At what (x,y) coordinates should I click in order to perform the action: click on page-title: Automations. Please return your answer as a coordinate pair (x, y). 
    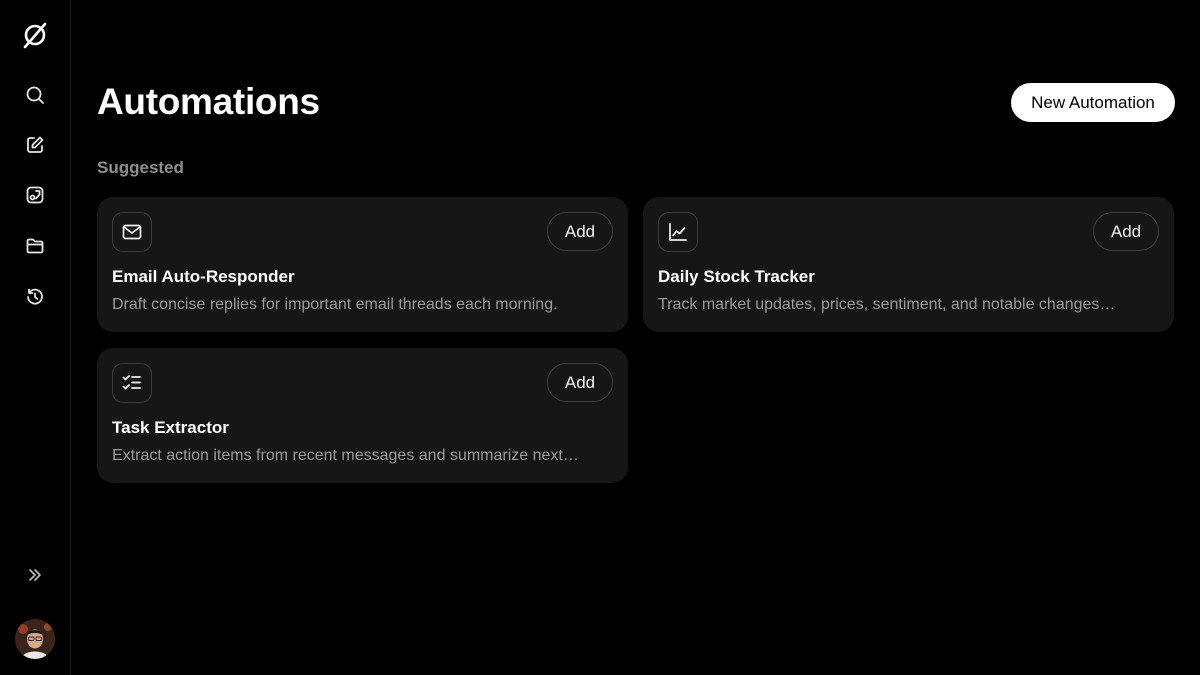
    Looking at the image, I should click on (208, 101).